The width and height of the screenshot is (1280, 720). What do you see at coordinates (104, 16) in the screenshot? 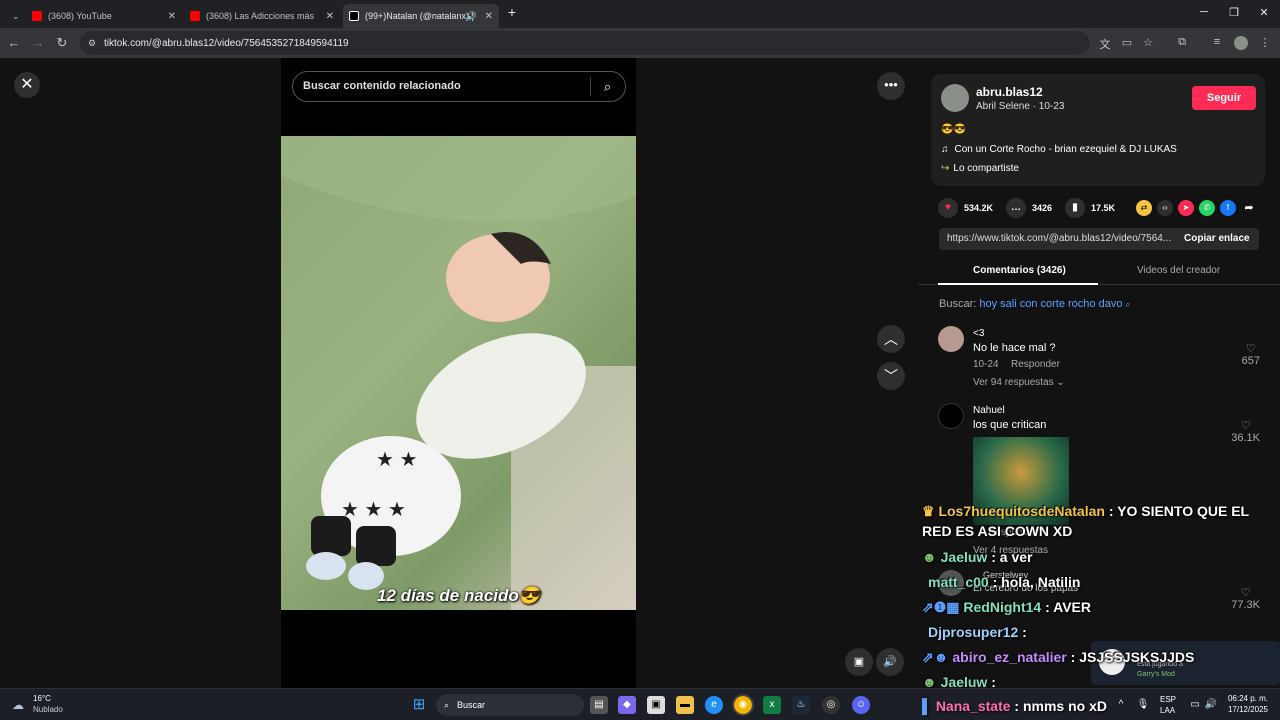
I see `tab-youtube: (3608) YouTube ✕` at bounding box center [104, 16].